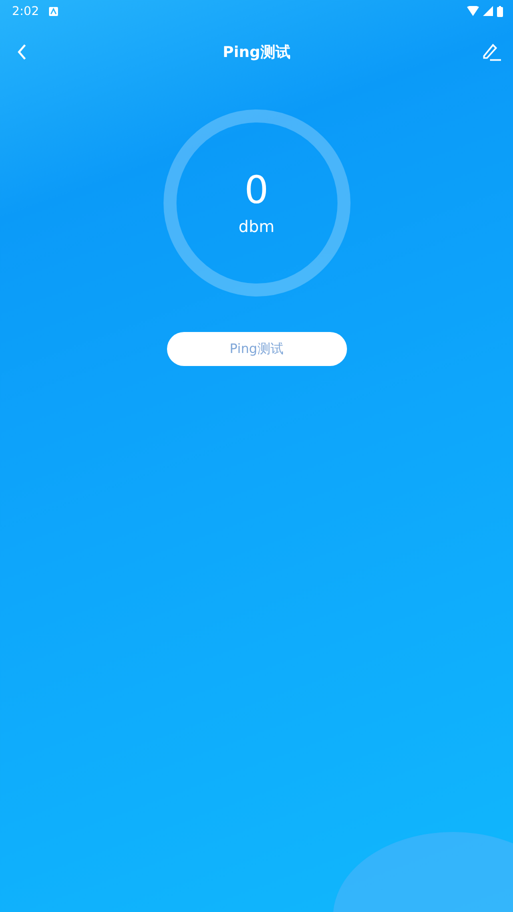 The height and width of the screenshot is (912, 513). What do you see at coordinates (500, 11) in the screenshot?
I see `battery-icon` at bounding box center [500, 11].